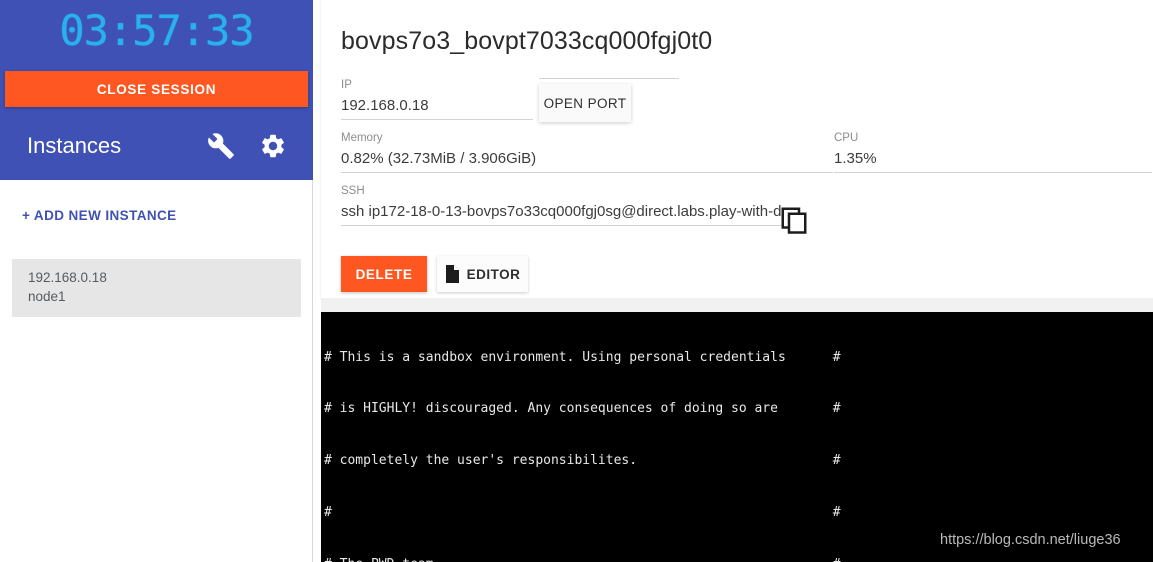  Describe the element at coordinates (156, 288) in the screenshot. I see `list-item: 192.168.0.18 node1` at that location.